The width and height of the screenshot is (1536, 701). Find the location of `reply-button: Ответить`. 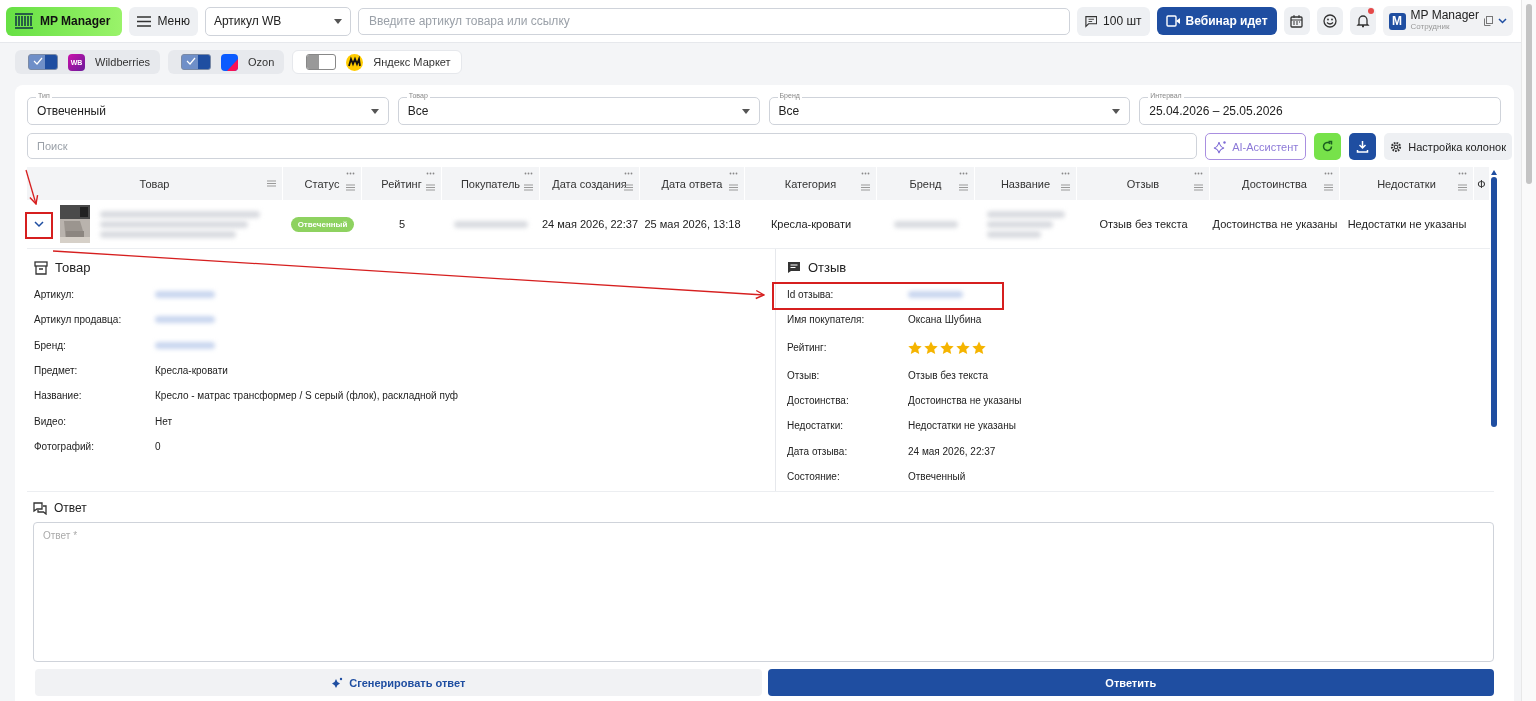

reply-button: Ответить is located at coordinates (1130, 683).